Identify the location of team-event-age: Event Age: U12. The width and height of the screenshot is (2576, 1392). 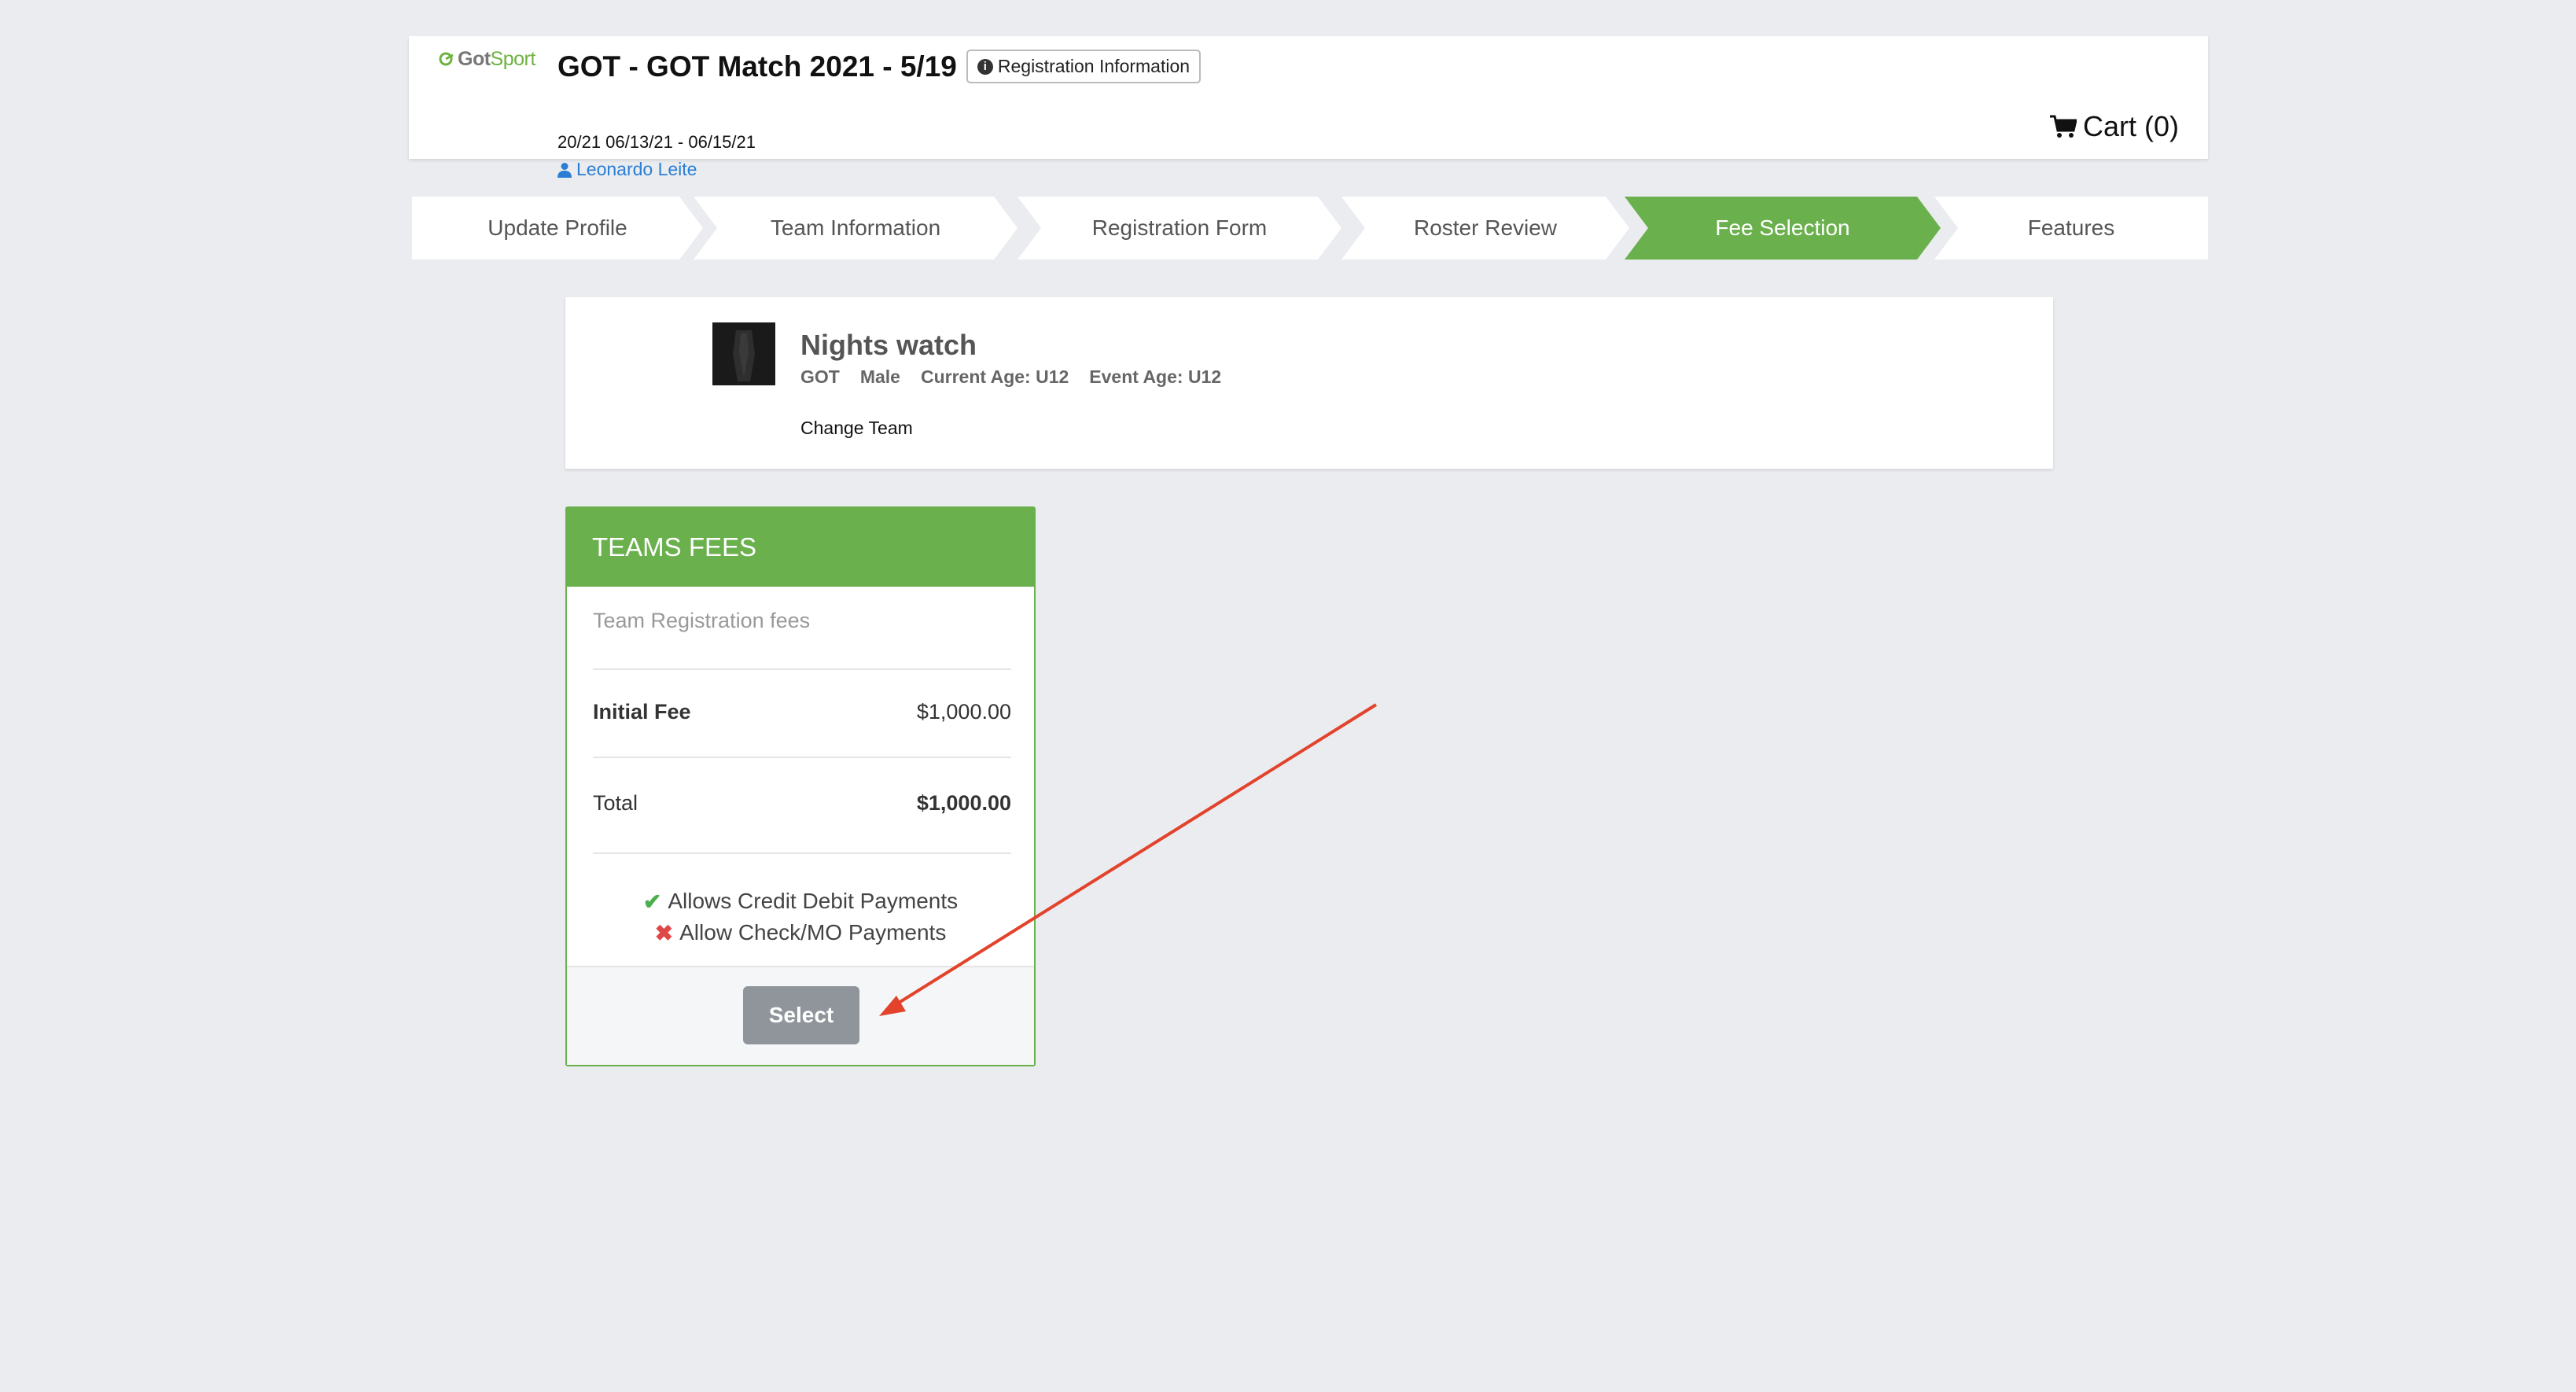
(1155, 376).